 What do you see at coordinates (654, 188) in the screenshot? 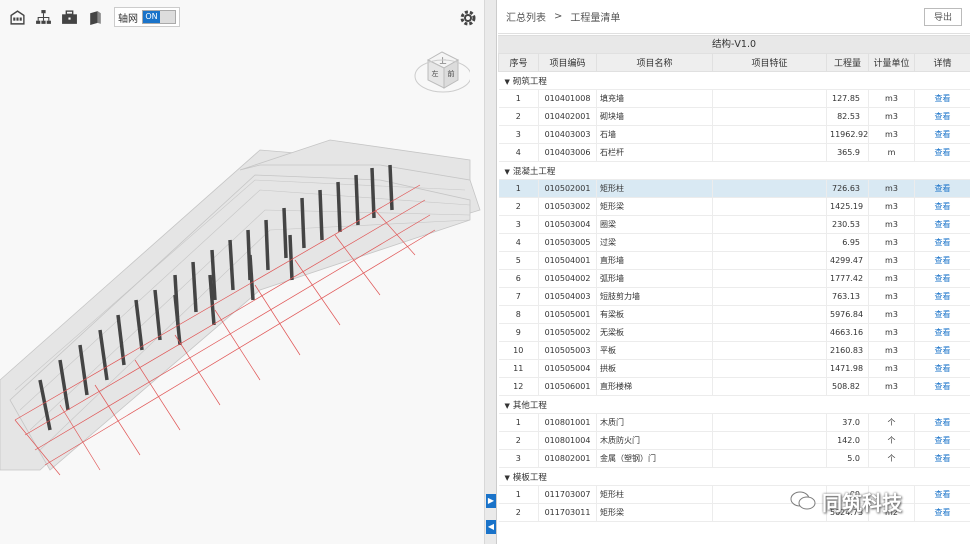
I see `item-name-cell: 矩形柱` at bounding box center [654, 188].